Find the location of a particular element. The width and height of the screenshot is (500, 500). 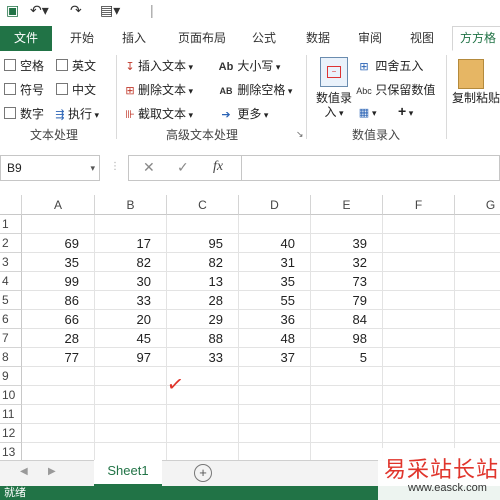

column-header: A is located at coordinates (58, 205).